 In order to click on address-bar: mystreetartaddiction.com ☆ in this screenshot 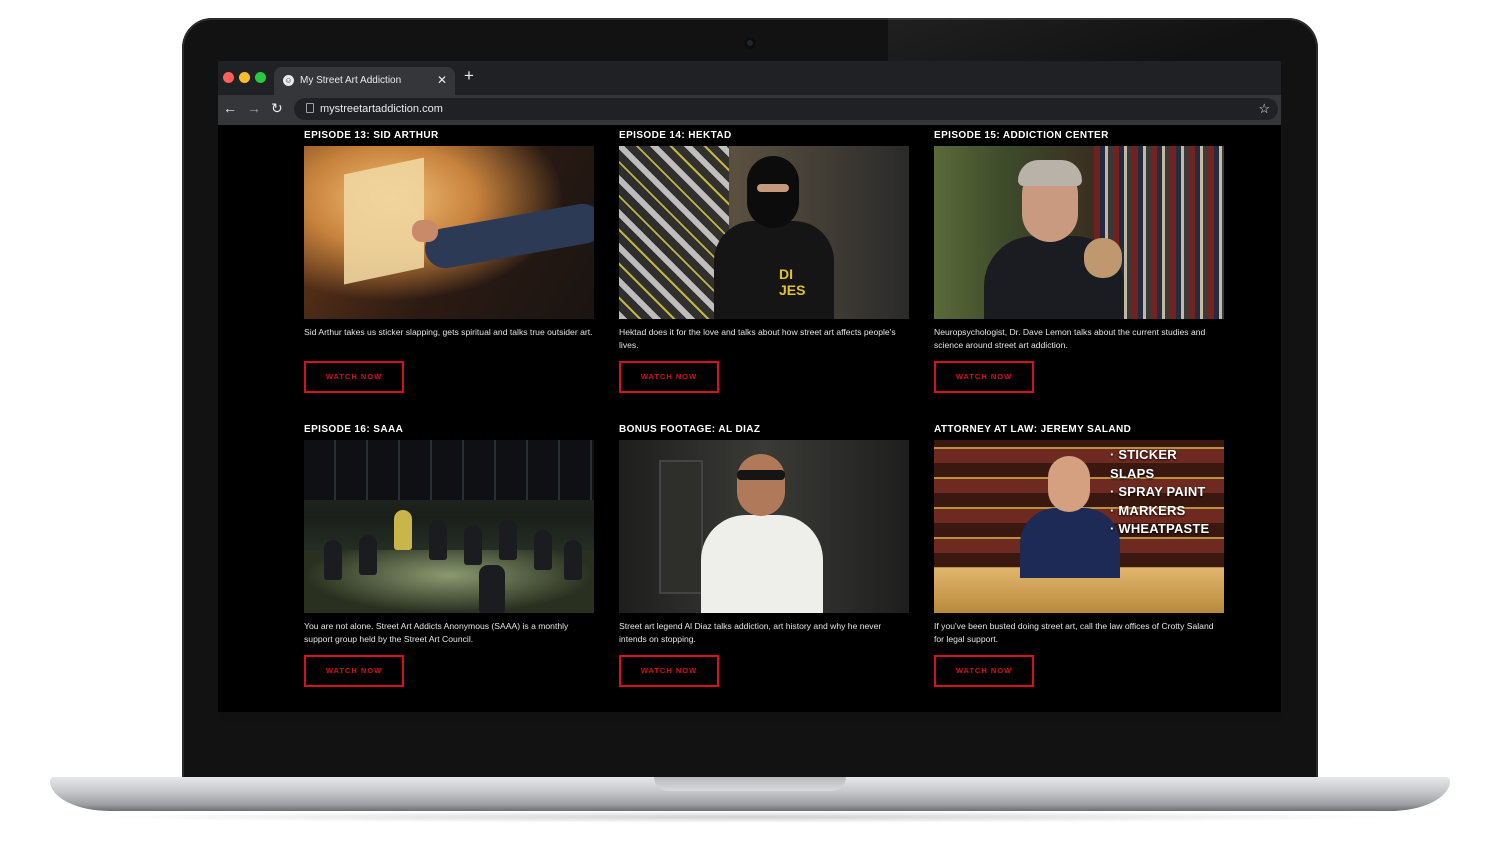, I will do `click(786, 109)`.